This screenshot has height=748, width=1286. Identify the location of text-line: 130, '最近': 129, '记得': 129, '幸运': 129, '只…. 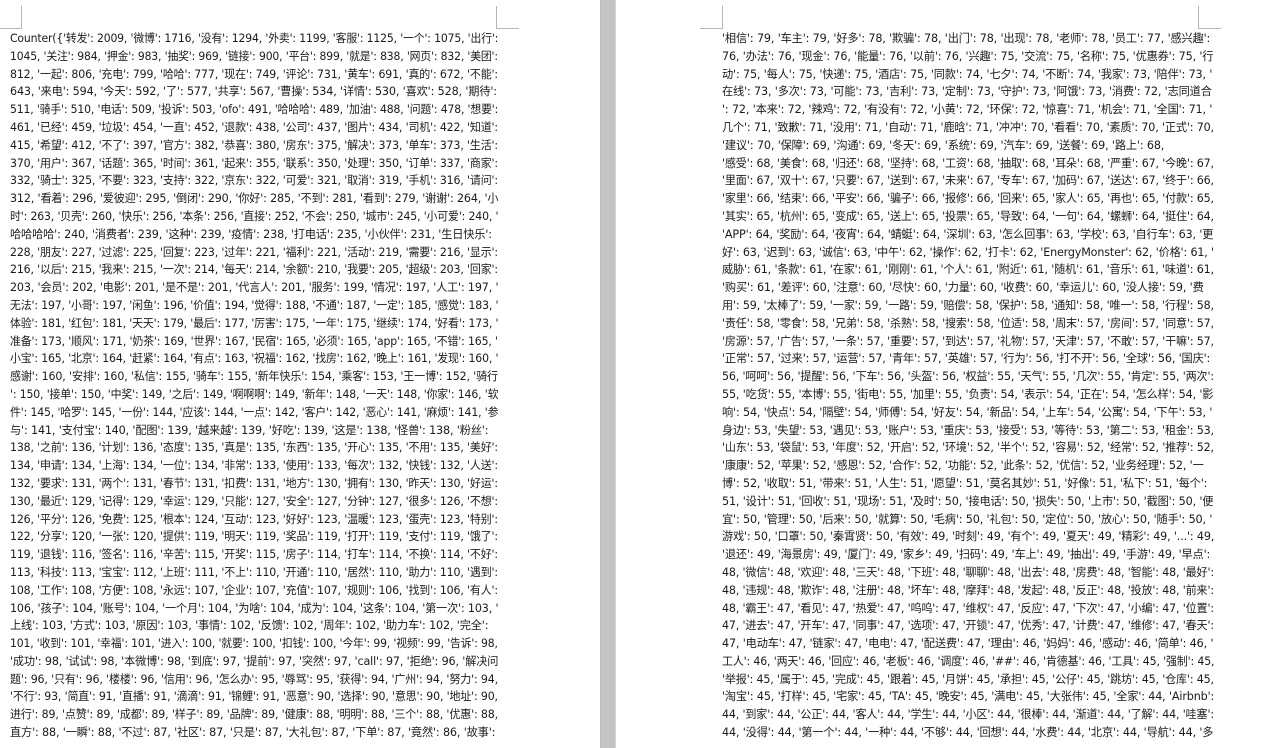
(254, 501).